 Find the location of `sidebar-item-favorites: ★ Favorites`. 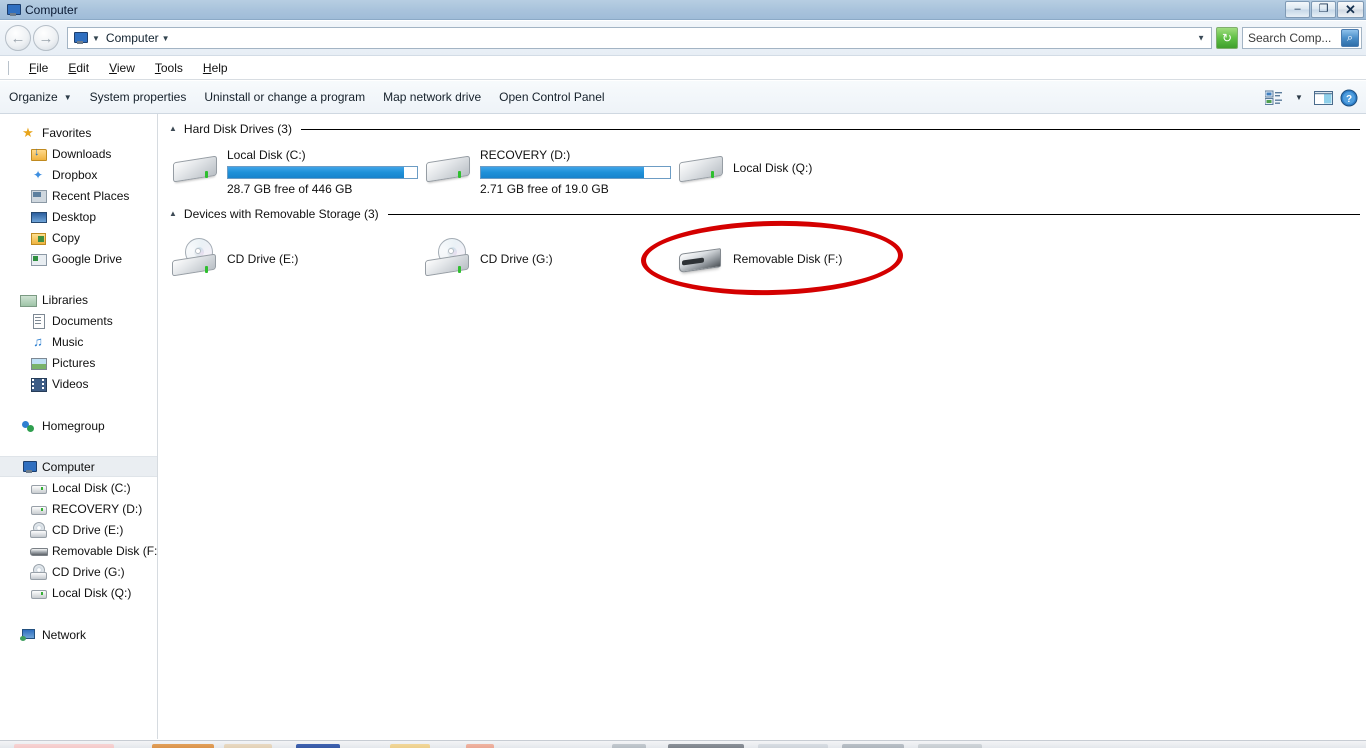

sidebar-item-favorites: ★ Favorites is located at coordinates (78, 132).